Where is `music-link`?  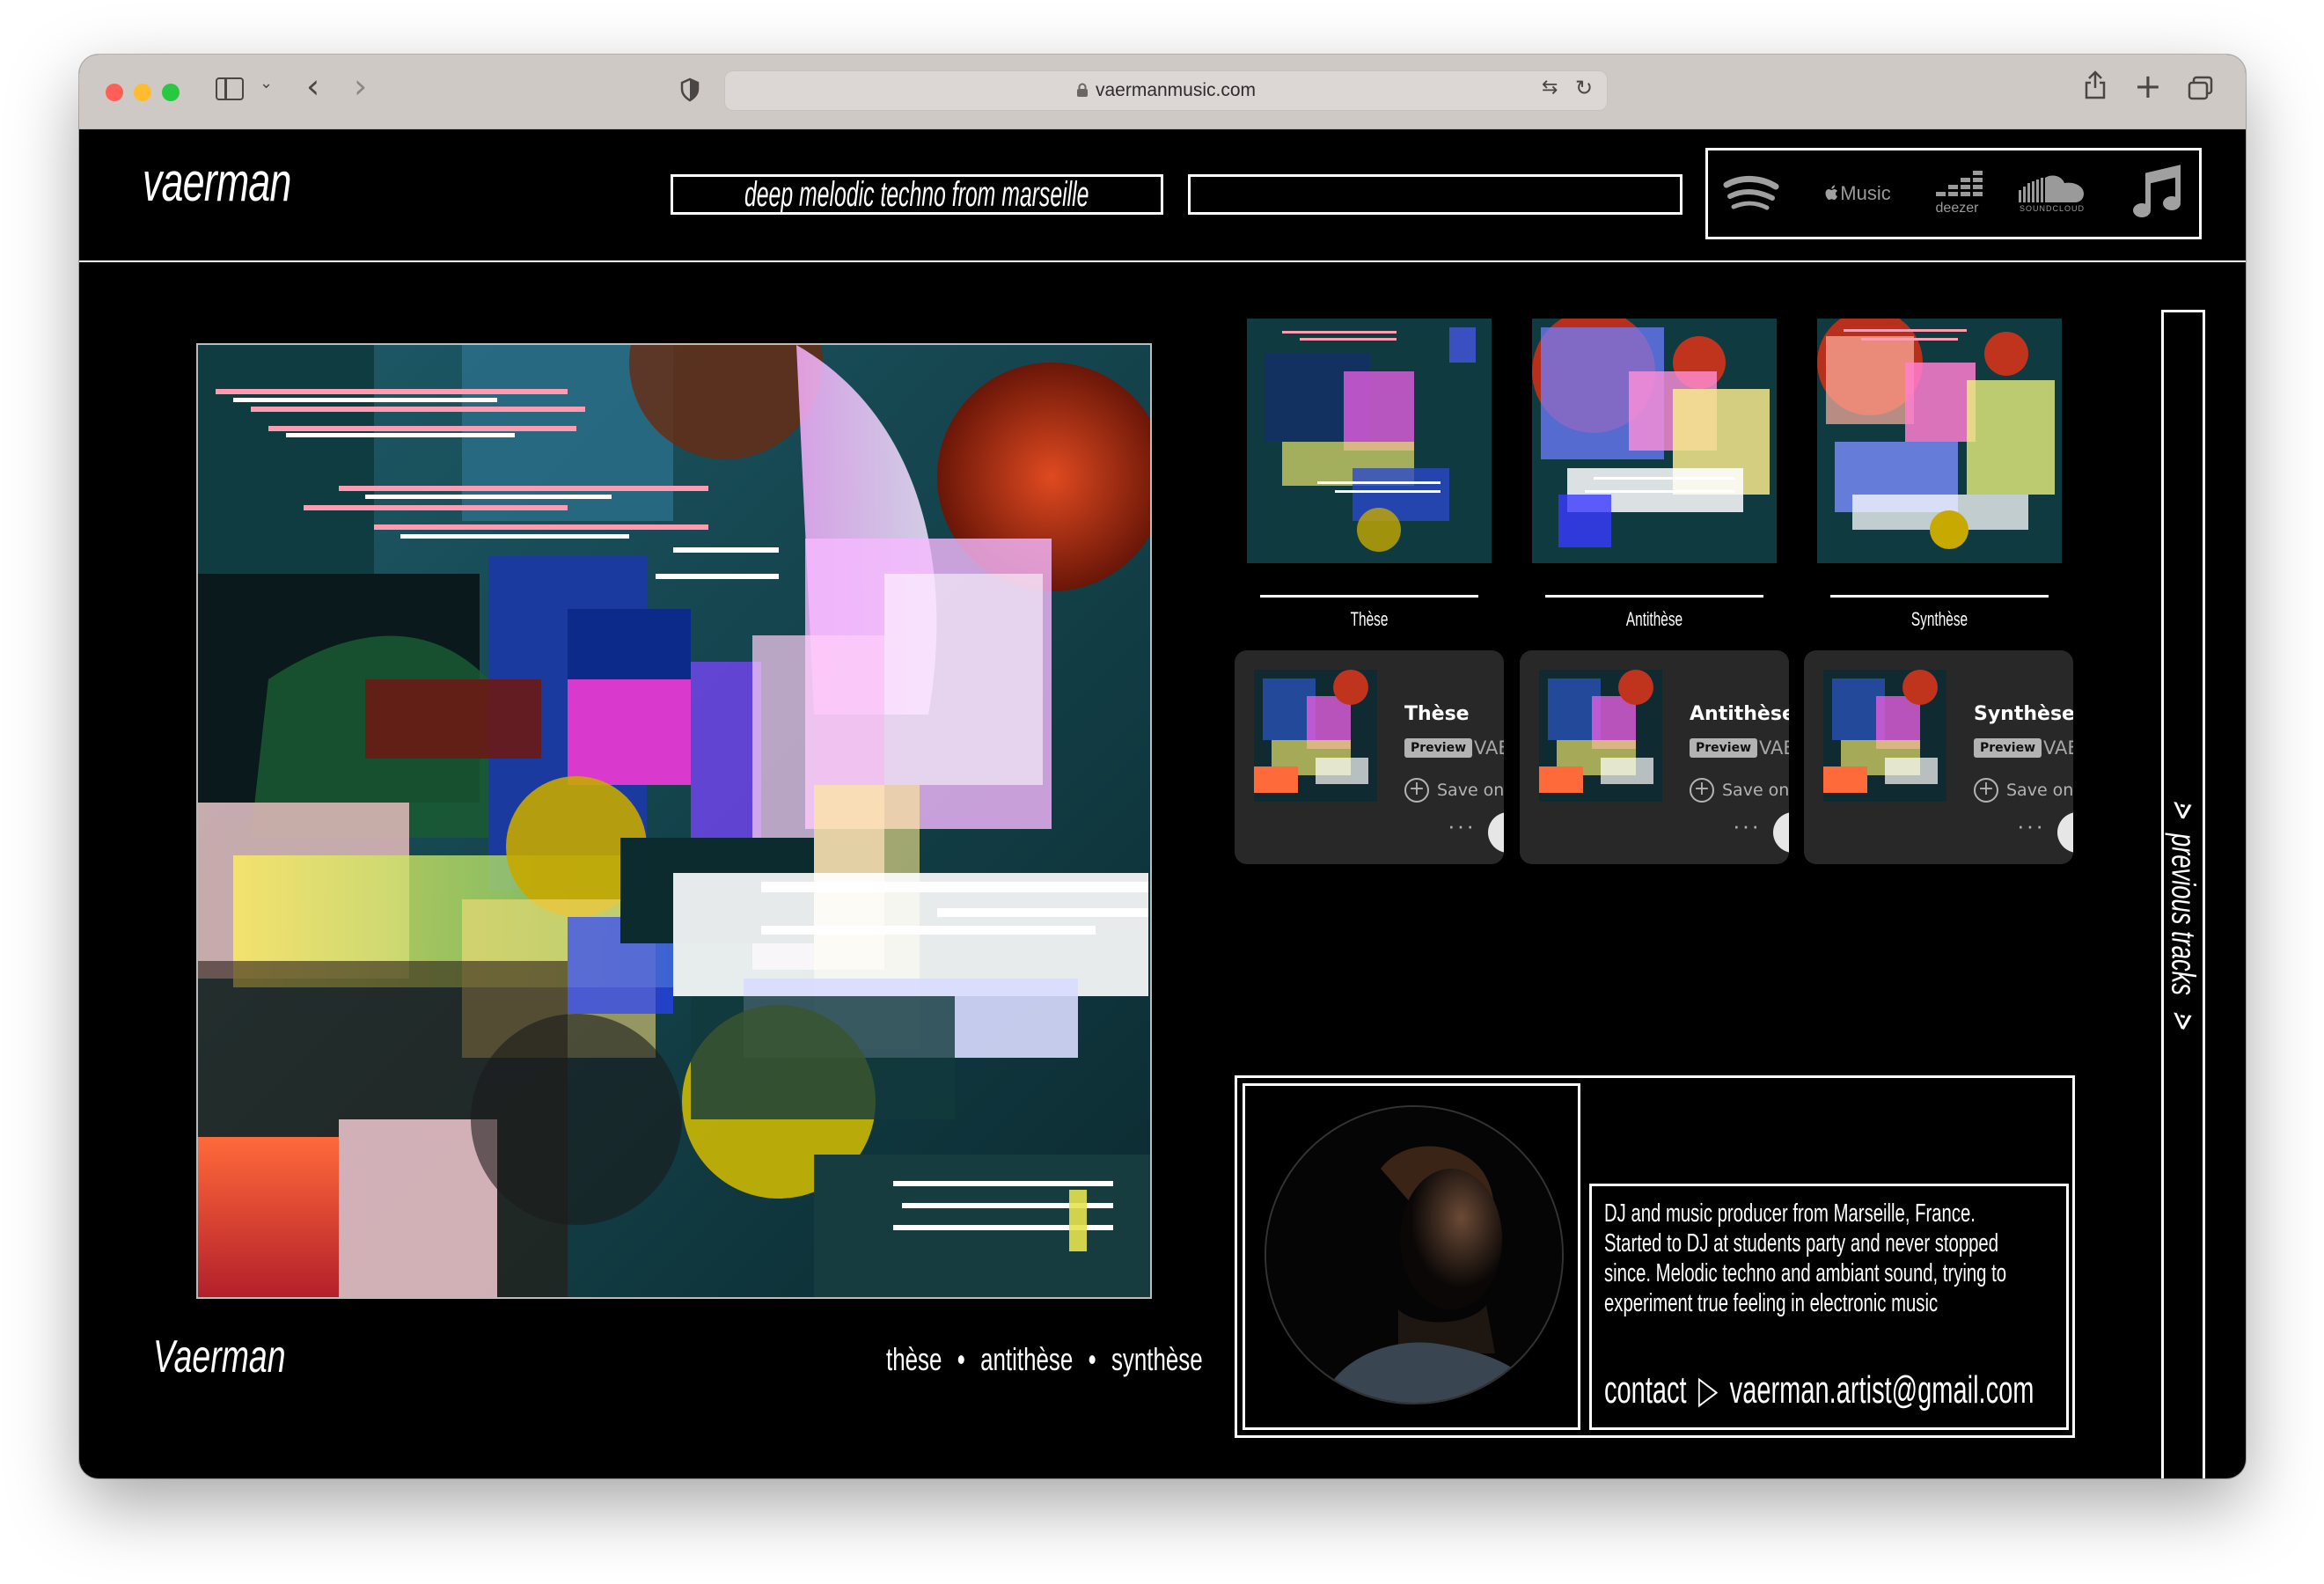
music-link is located at coordinates (2157, 194).